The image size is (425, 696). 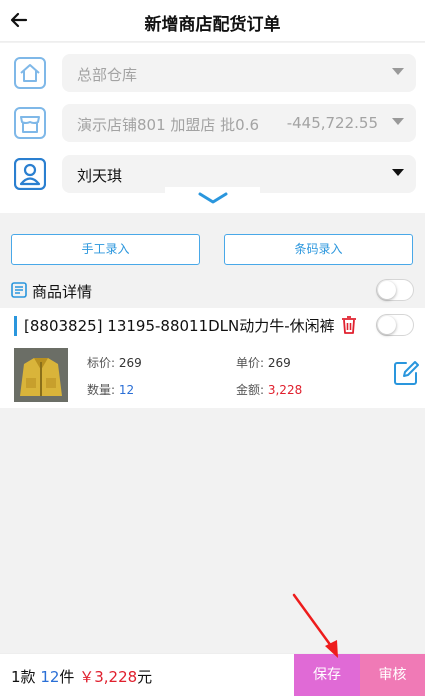 What do you see at coordinates (105, 249) in the screenshot?
I see `manual-entry-button: 手工录入` at bounding box center [105, 249].